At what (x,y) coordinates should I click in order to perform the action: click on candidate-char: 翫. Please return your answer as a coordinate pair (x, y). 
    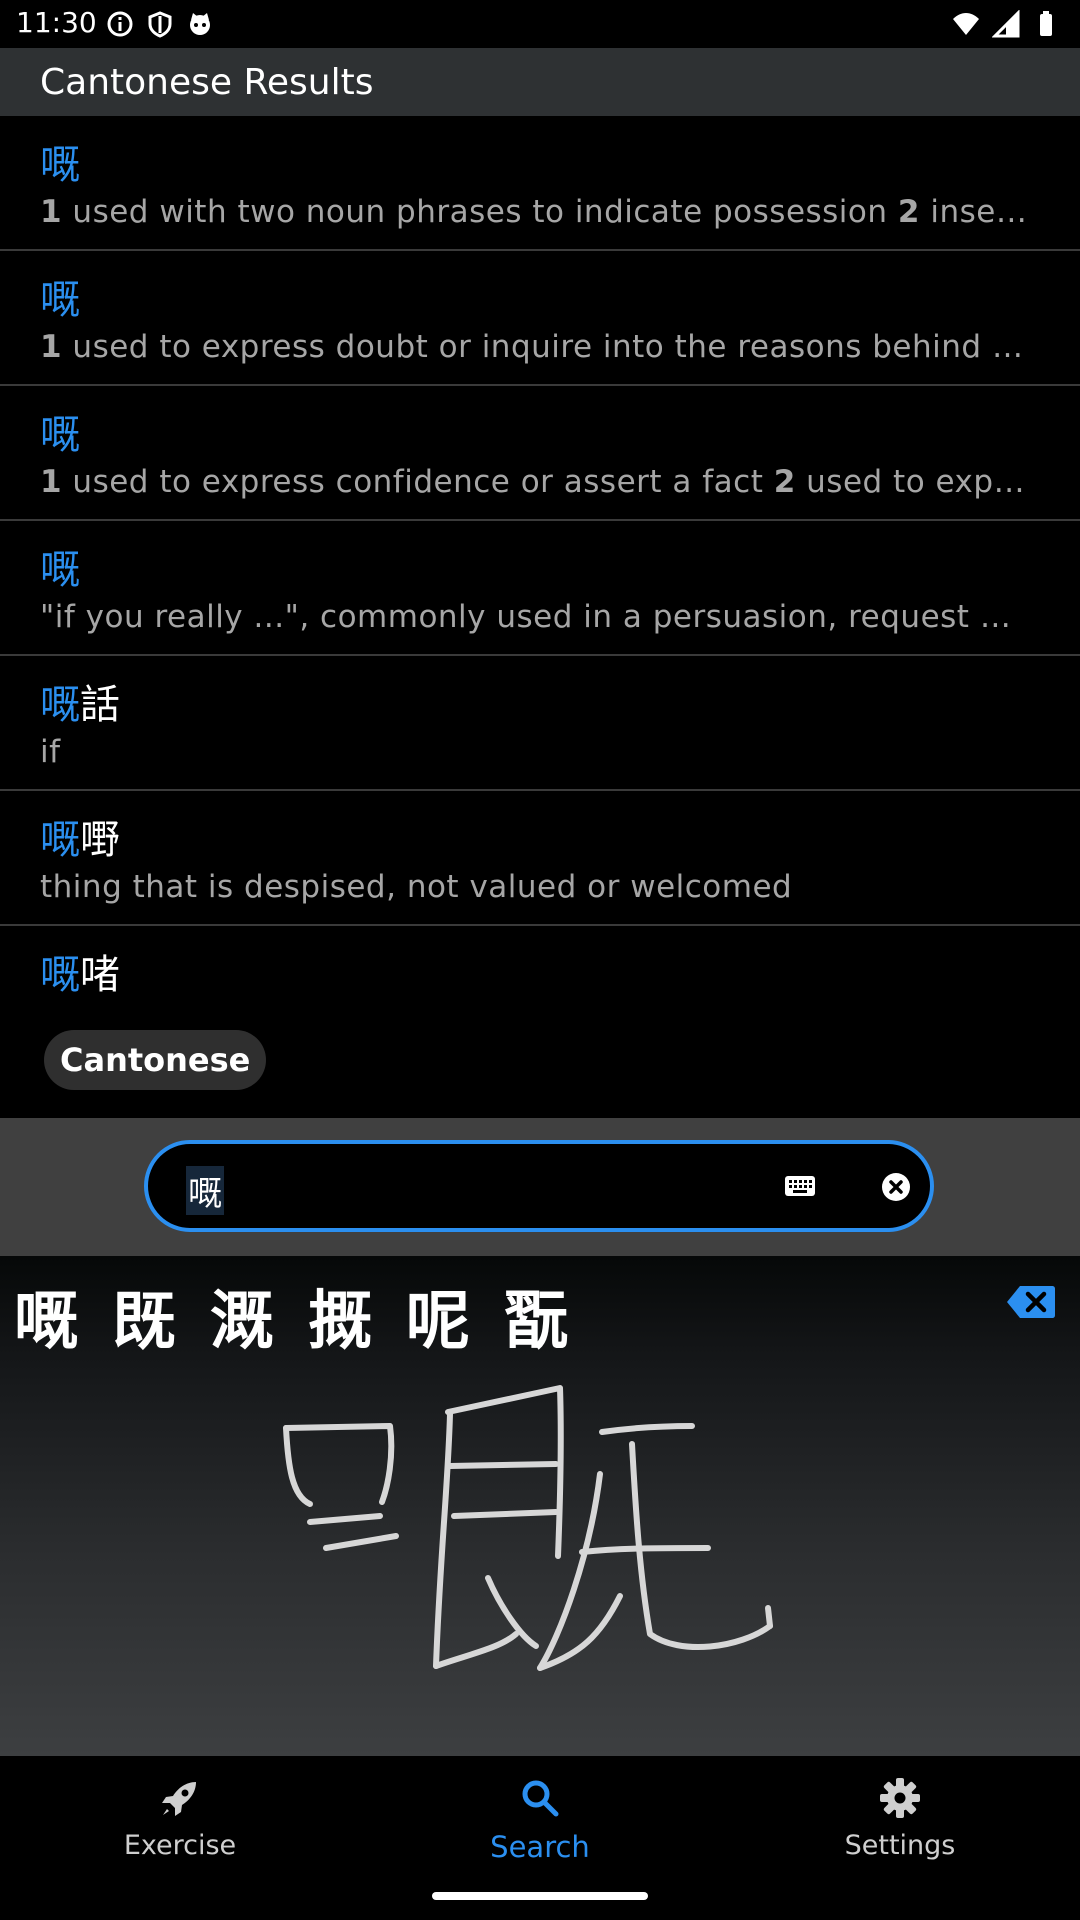
    Looking at the image, I should click on (536, 1316).